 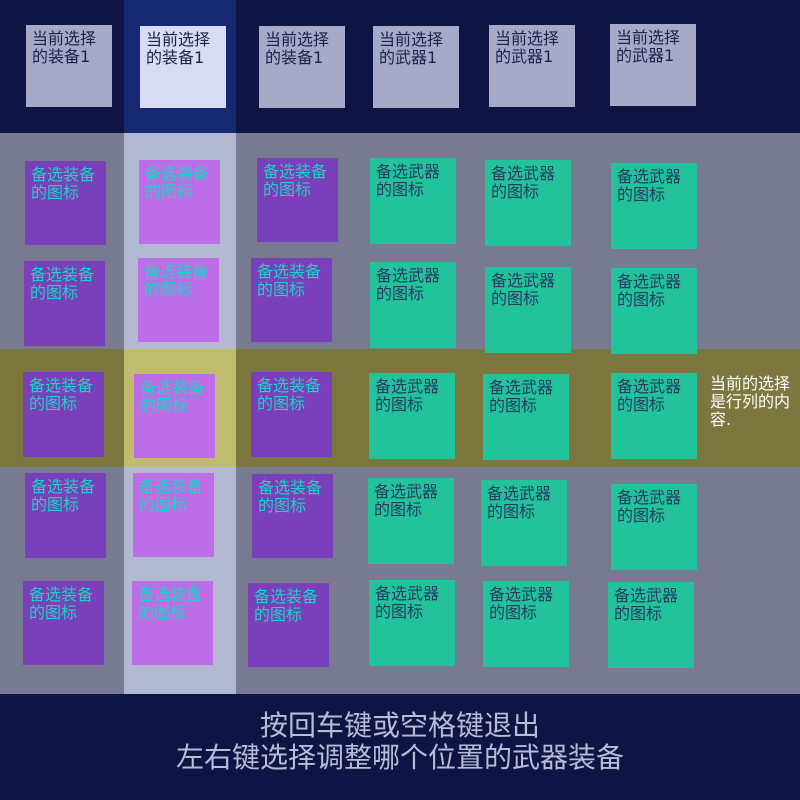 I want to click on current-equipment-slot-2: 当前选择的装备1, so click(x=183, y=67).